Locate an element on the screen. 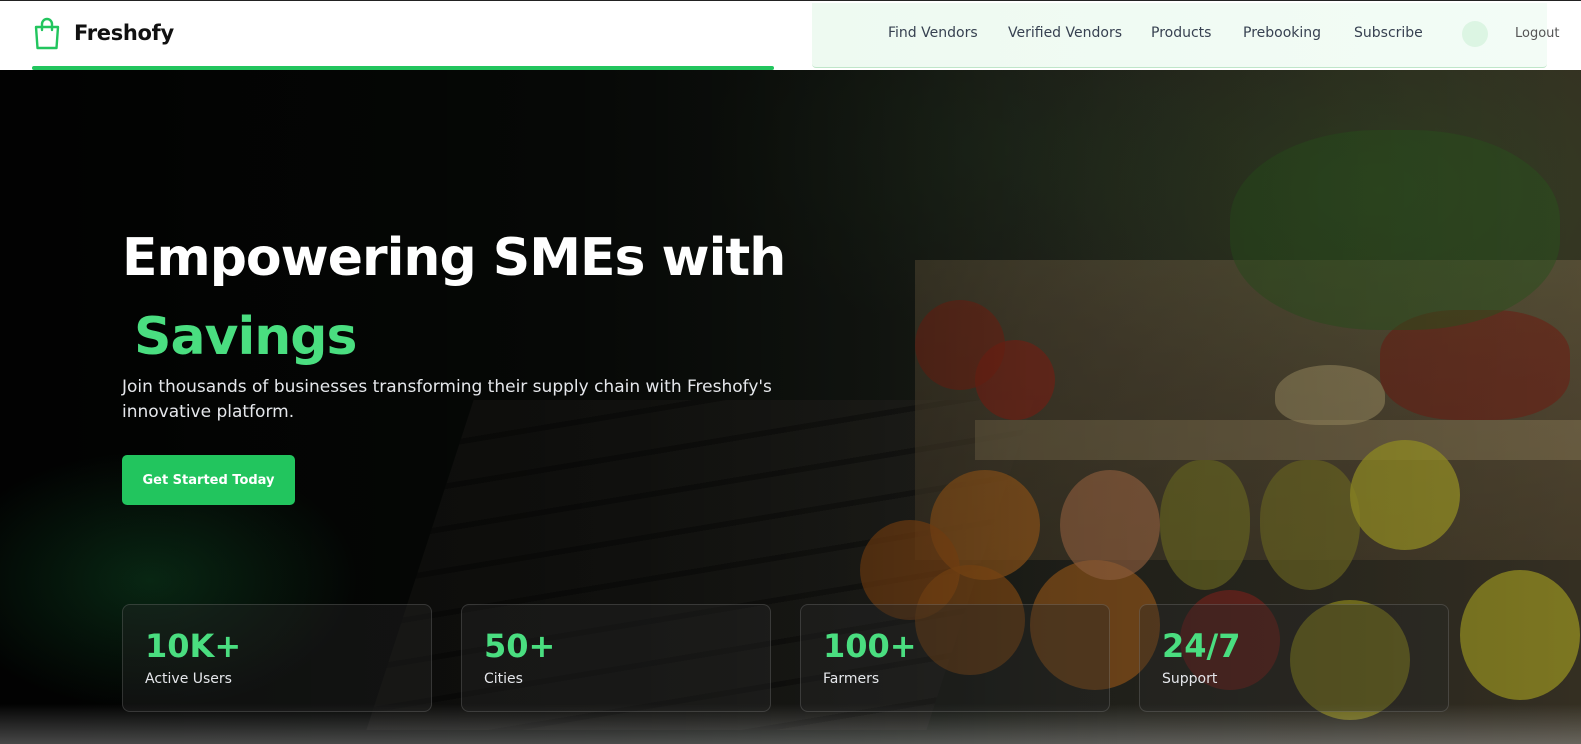 This screenshot has width=1581, height=744. brand-logo: Freshofy is located at coordinates (103, 33).